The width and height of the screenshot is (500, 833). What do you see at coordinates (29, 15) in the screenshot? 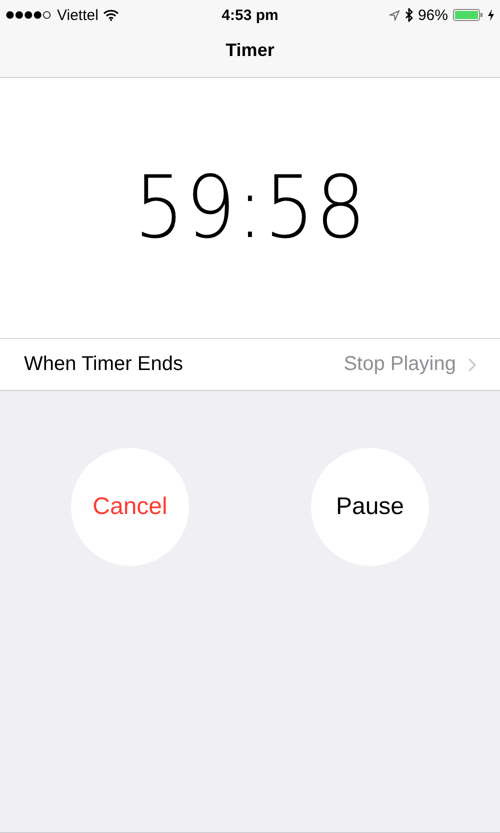
I see `signal-strength-icon` at bounding box center [29, 15].